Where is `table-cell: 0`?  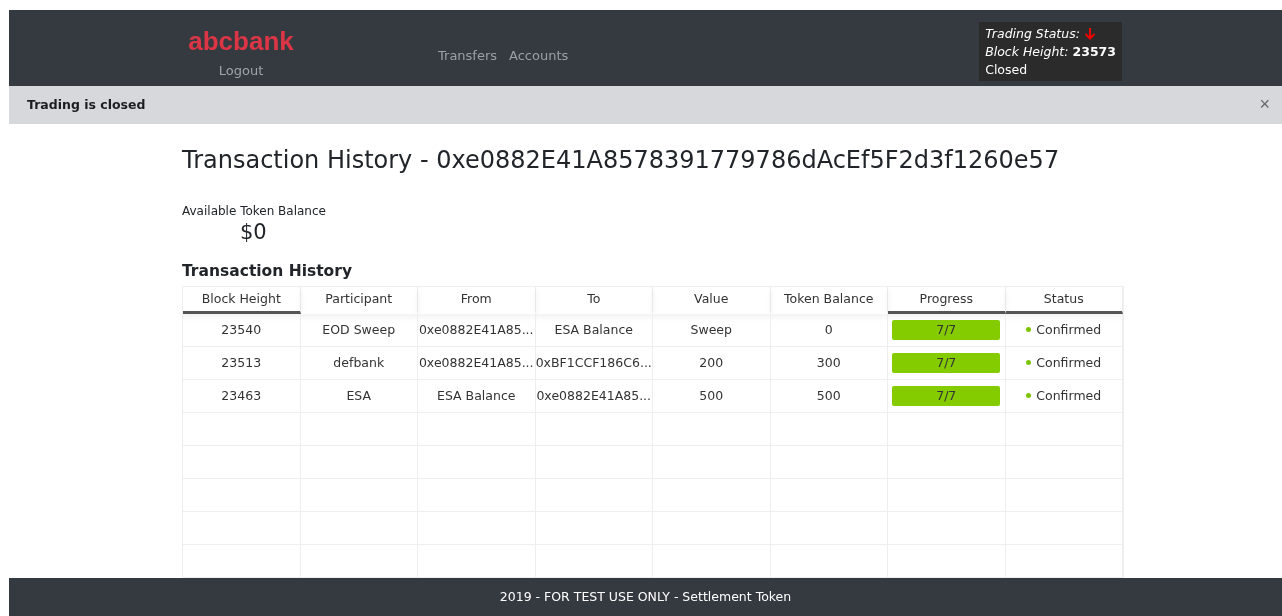 table-cell: 0 is located at coordinates (829, 330).